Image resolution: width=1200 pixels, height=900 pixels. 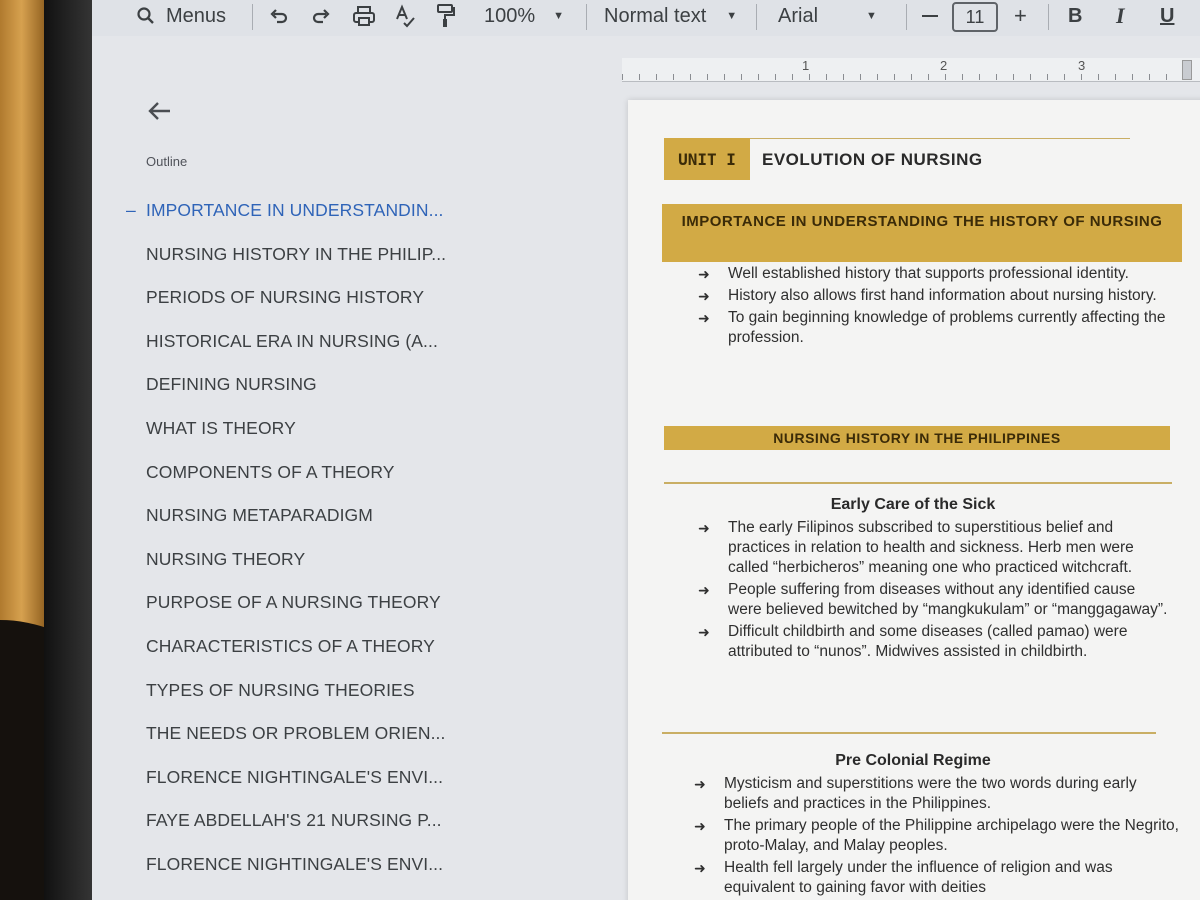 I want to click on outline-title: Outline, so click(x=167, y=161).